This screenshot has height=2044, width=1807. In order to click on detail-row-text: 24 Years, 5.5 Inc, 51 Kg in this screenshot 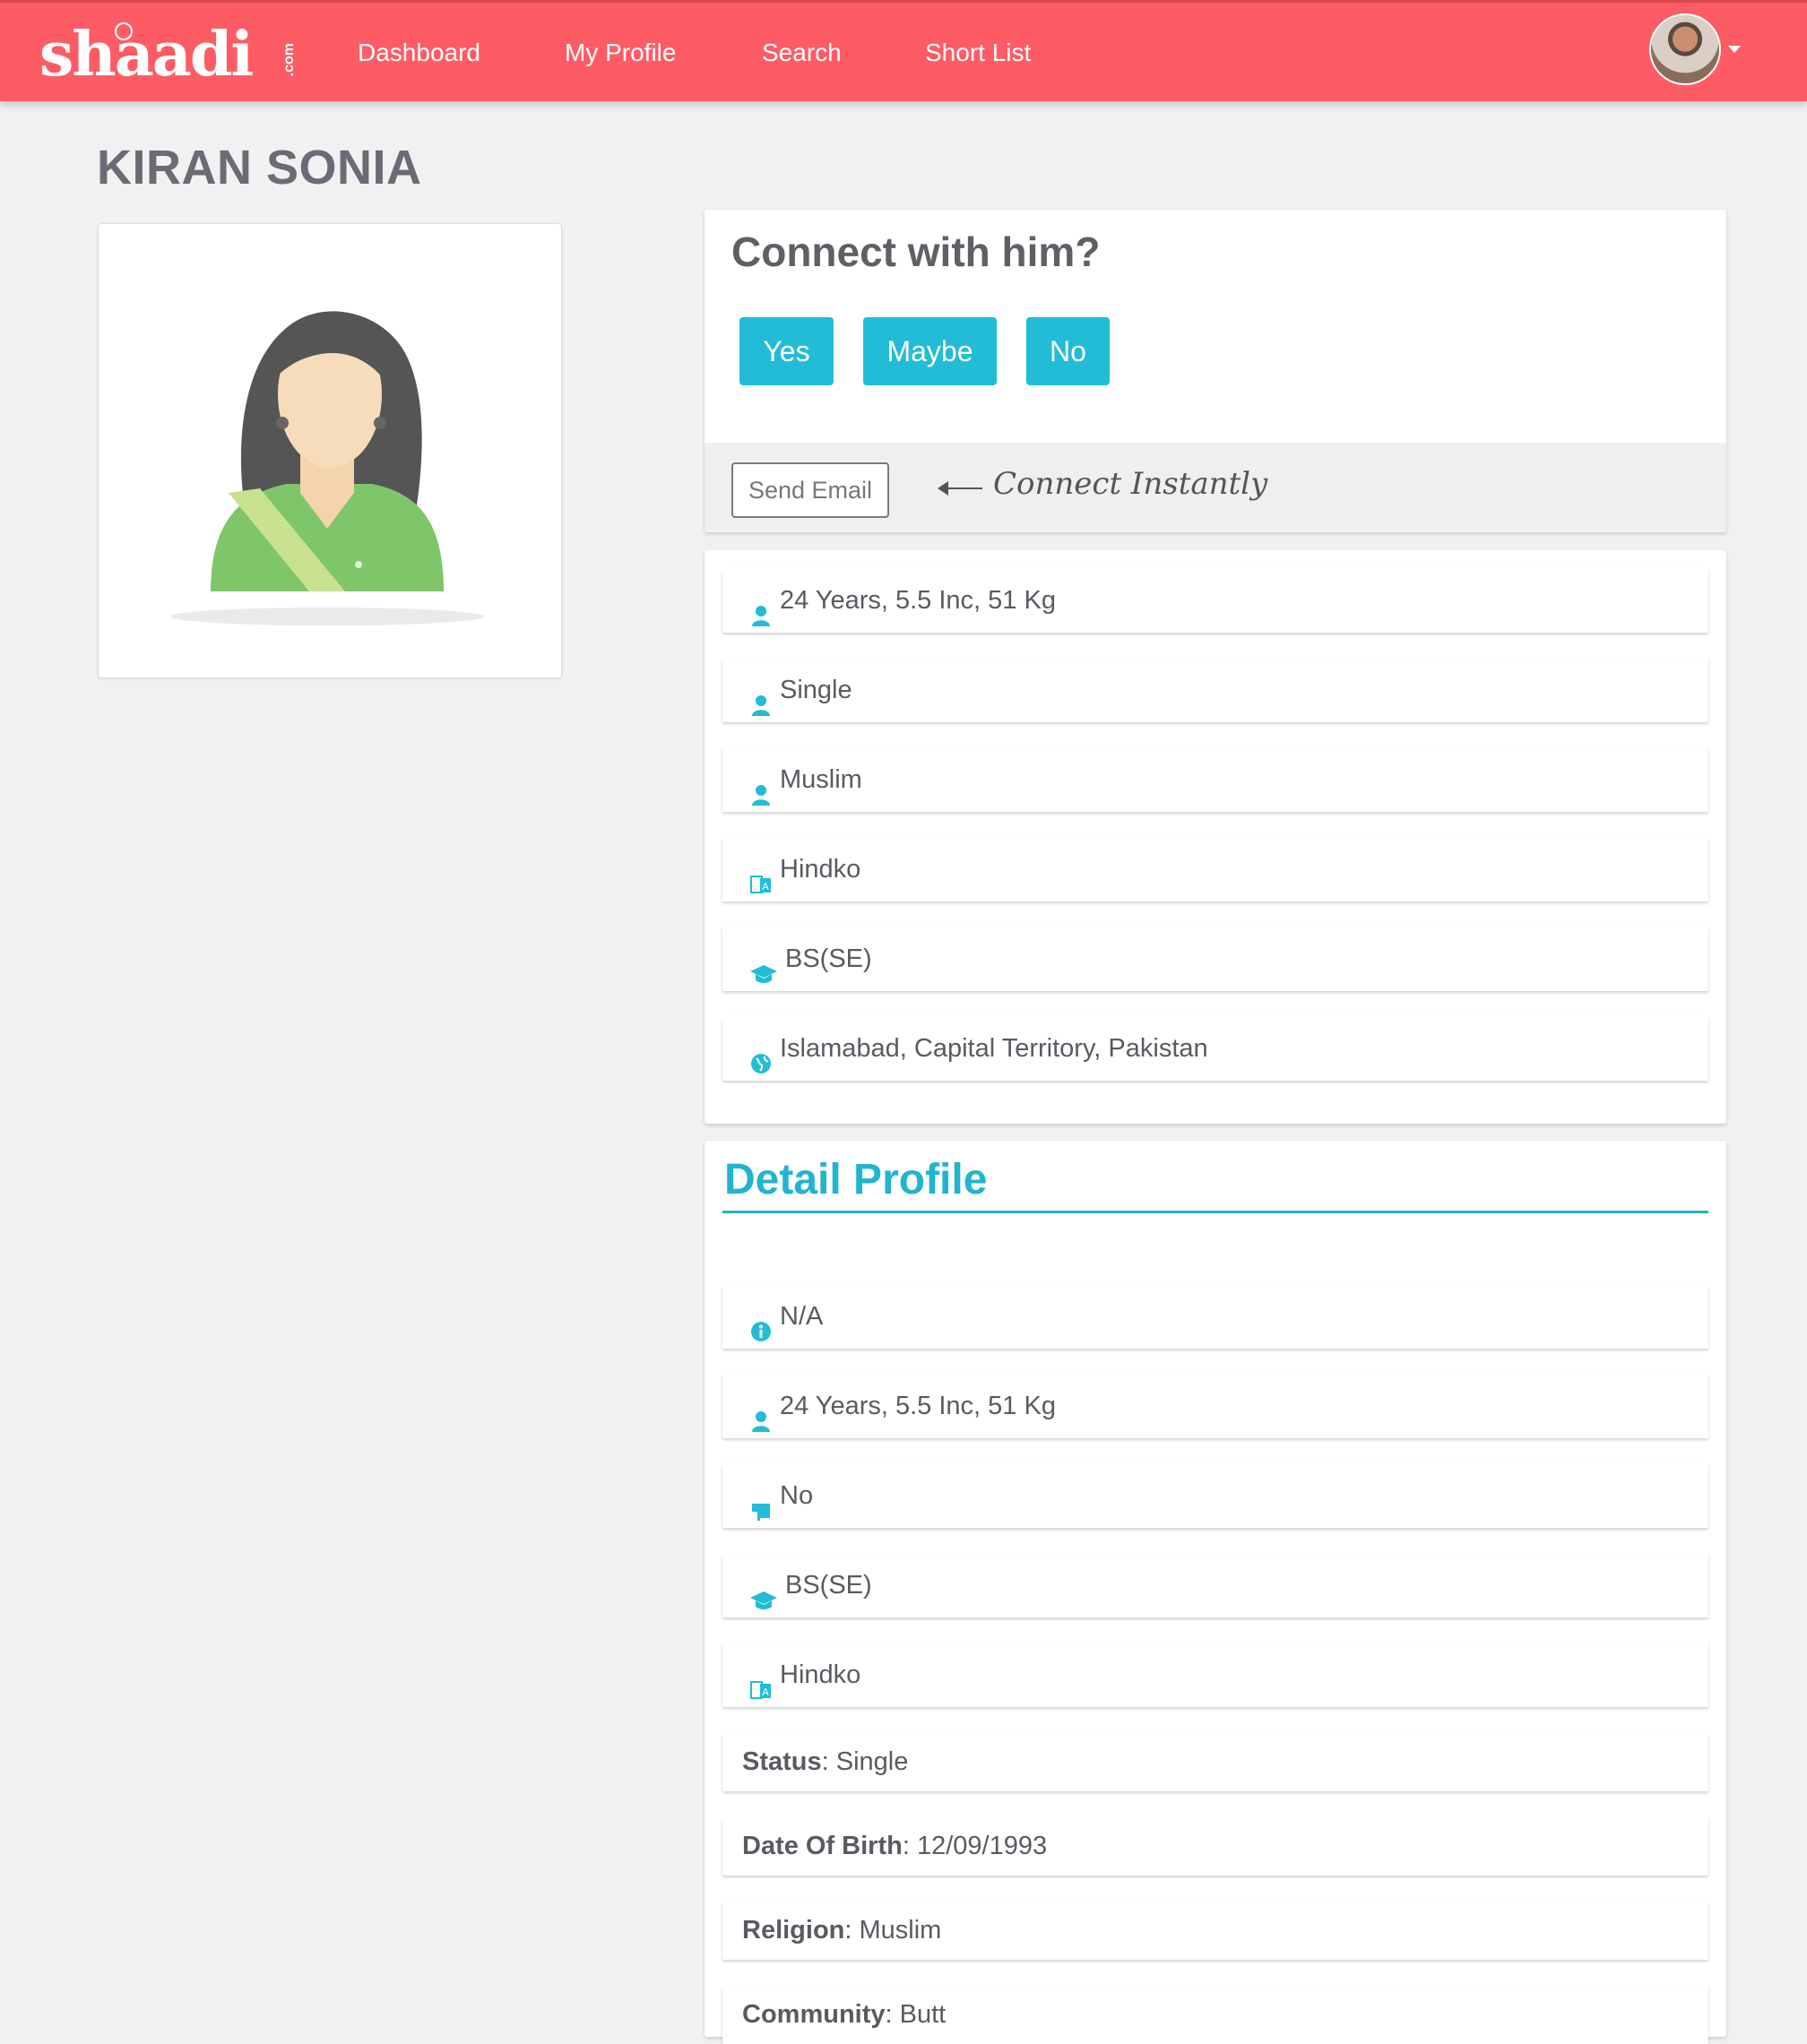, I will do `click(918, 1406)`.